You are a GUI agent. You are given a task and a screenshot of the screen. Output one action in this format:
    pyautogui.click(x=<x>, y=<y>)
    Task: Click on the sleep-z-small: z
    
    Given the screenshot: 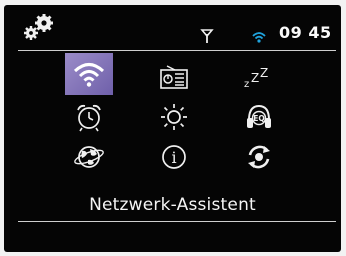 What is the action you would take?
    pyautogui.click(x=246, y=84)
    